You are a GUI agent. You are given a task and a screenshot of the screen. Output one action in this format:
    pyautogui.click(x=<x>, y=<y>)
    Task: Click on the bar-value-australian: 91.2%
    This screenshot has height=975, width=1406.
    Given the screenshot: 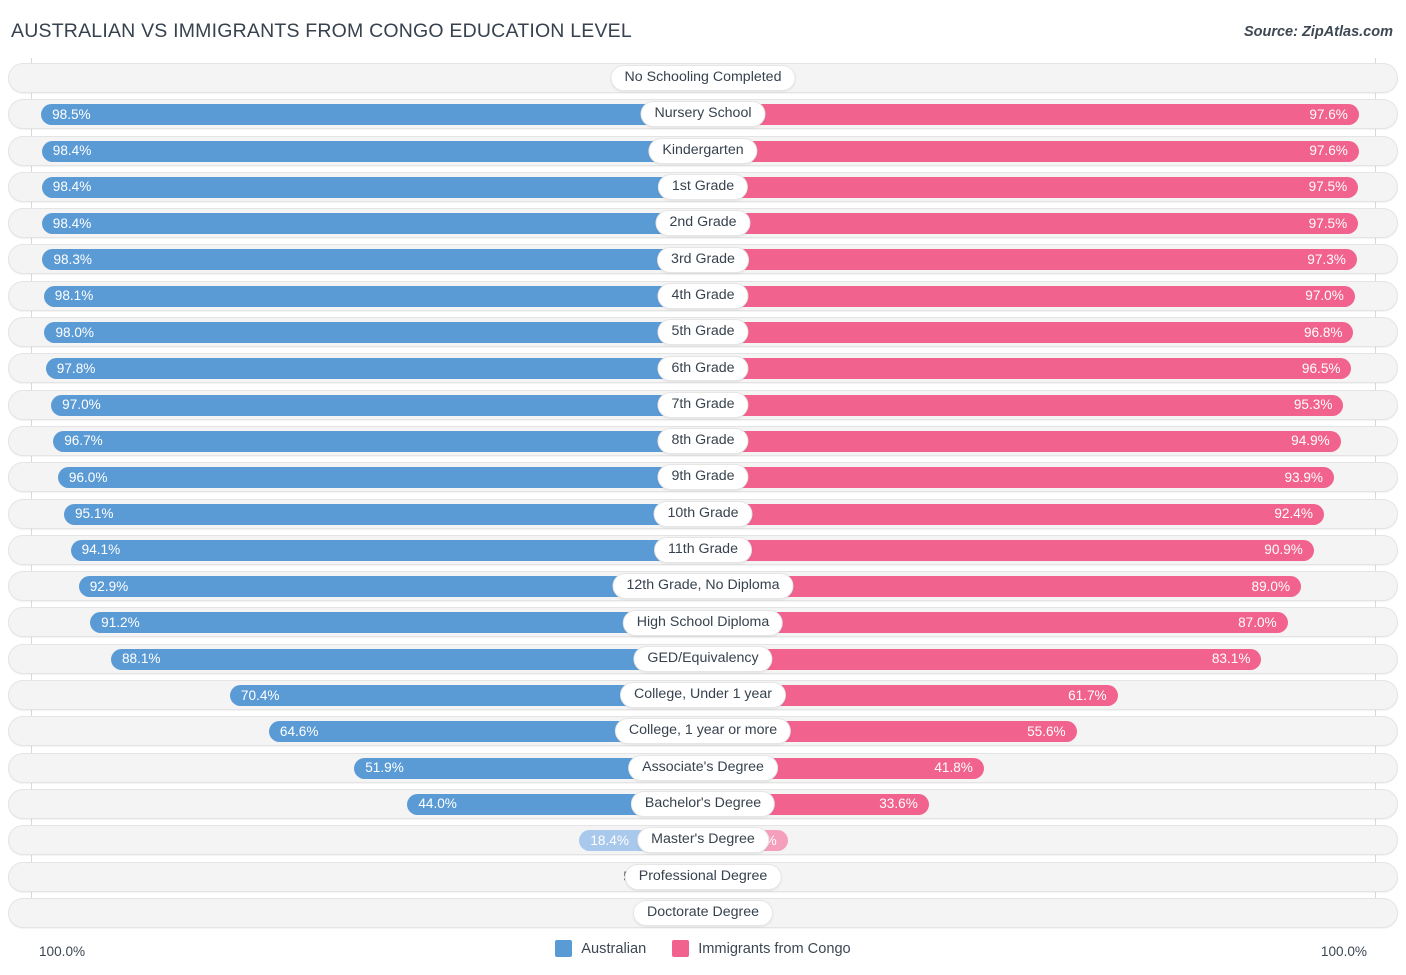 What is the action you would take?
    pyautogui.click(x=120, y=623)
    